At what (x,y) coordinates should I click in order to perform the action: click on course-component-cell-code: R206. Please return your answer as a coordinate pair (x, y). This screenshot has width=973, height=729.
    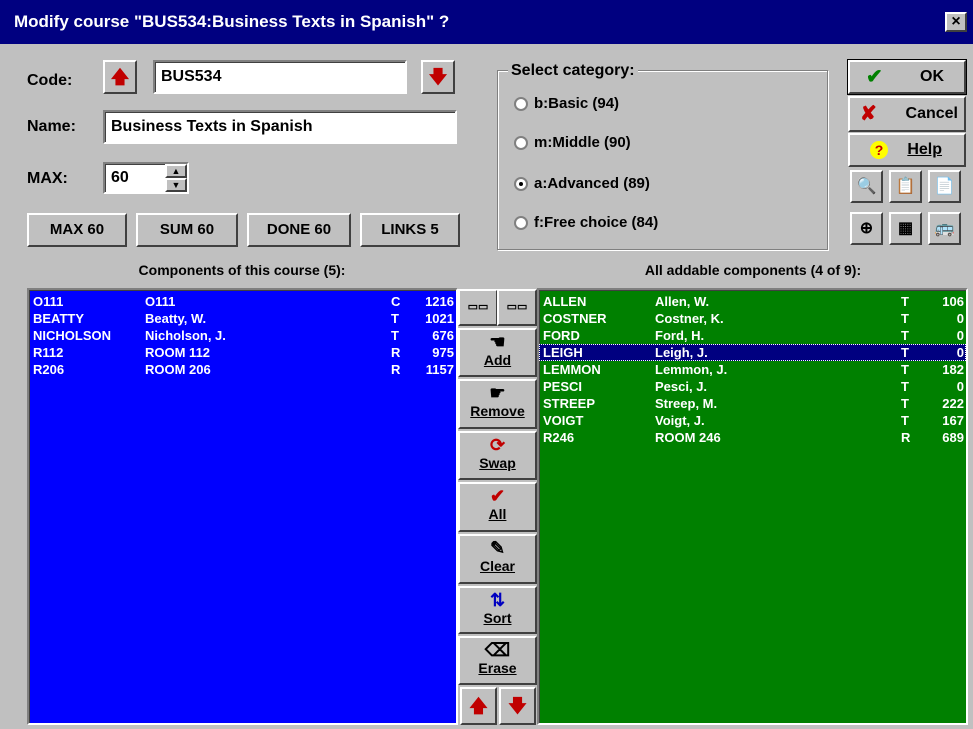
    Looking at the image, I should click on (49, 369).